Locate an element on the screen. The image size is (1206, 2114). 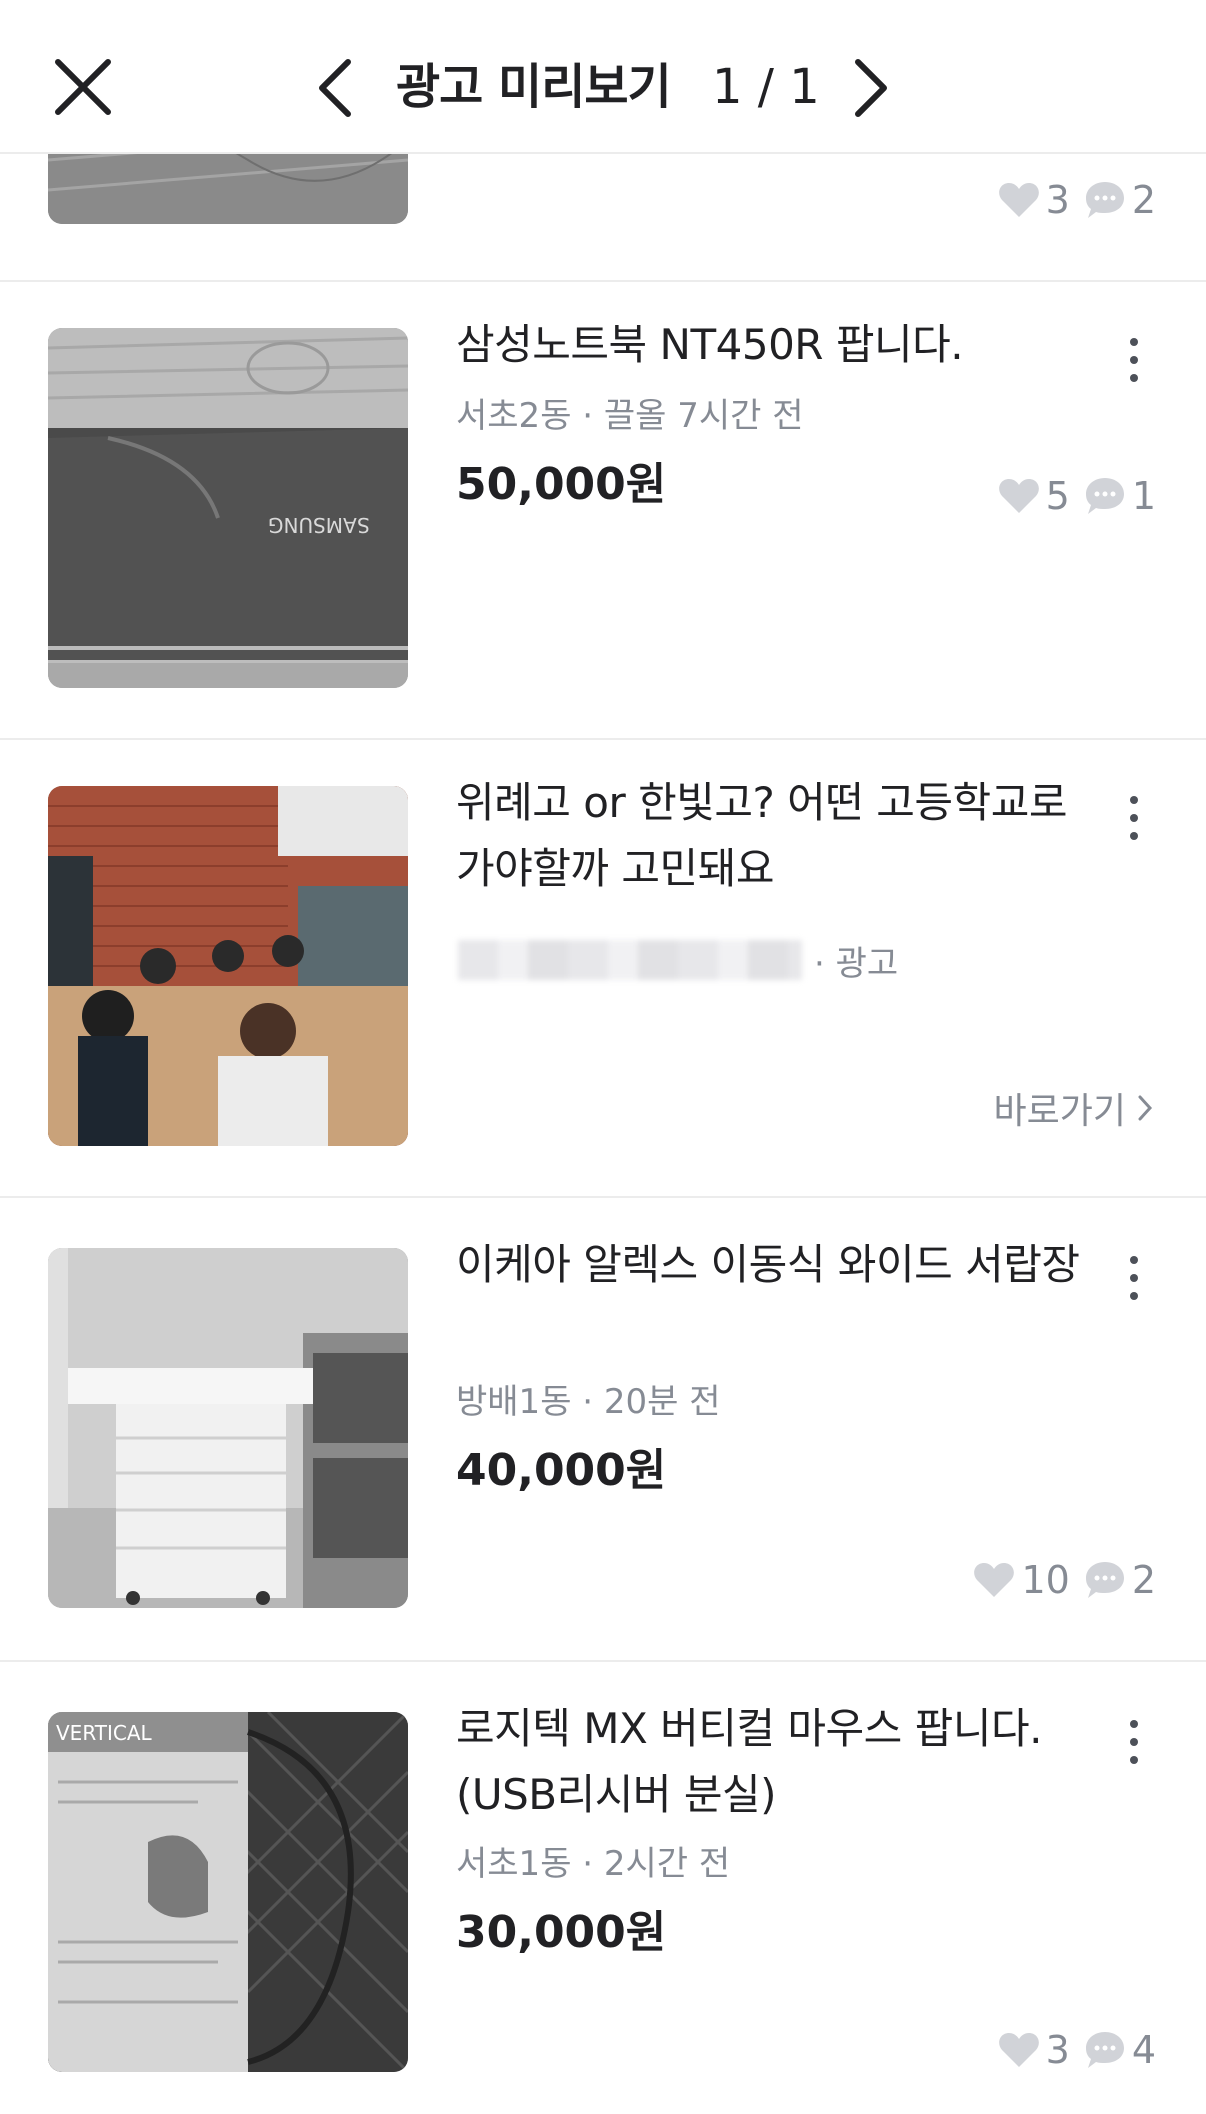
next-button is located at coordinates (872, 88).